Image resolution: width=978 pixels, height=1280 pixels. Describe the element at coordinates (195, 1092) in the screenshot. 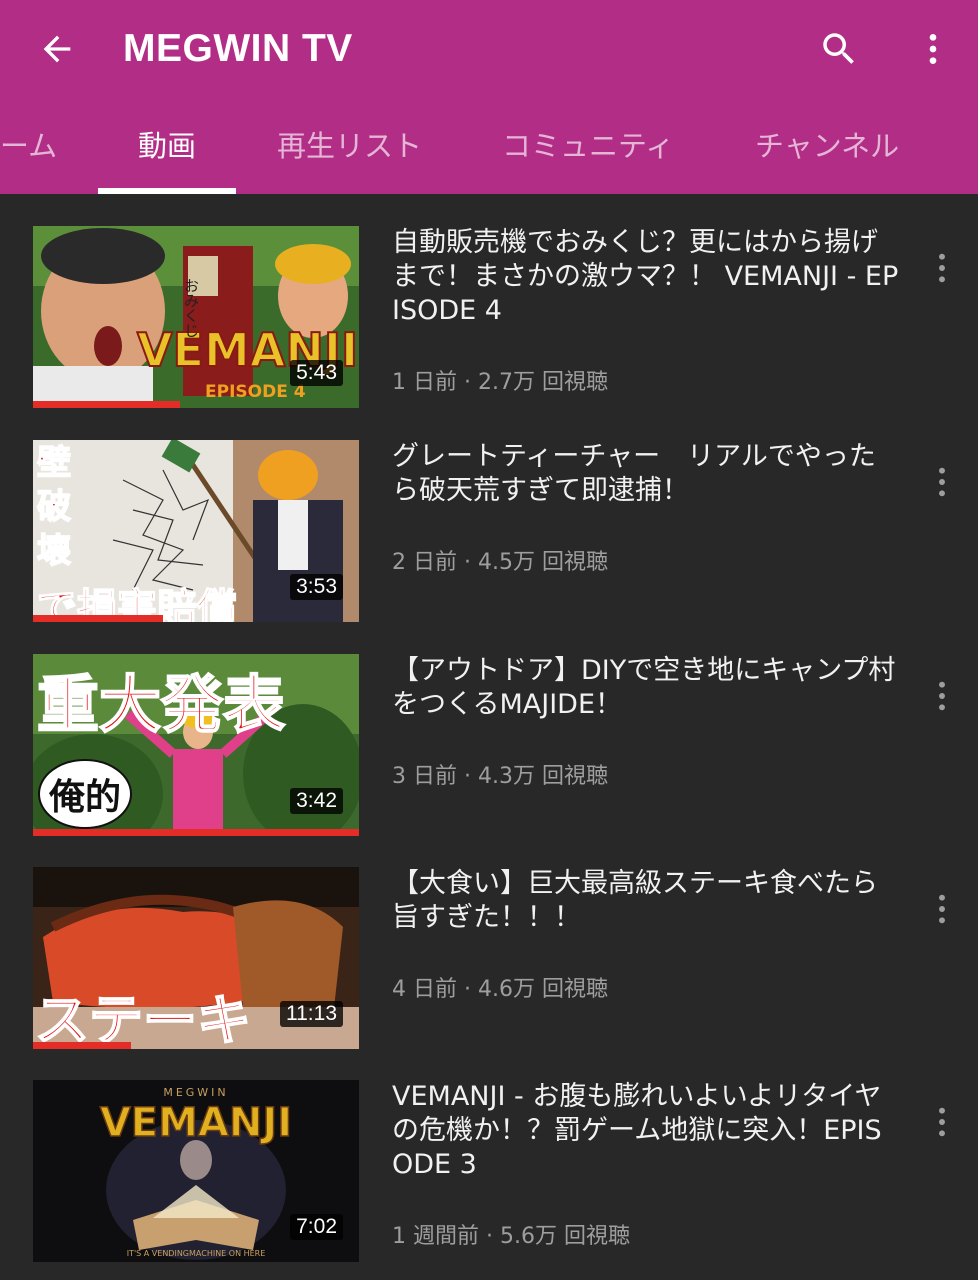

I see `thumbnail-text: MEGWIN` at that location.